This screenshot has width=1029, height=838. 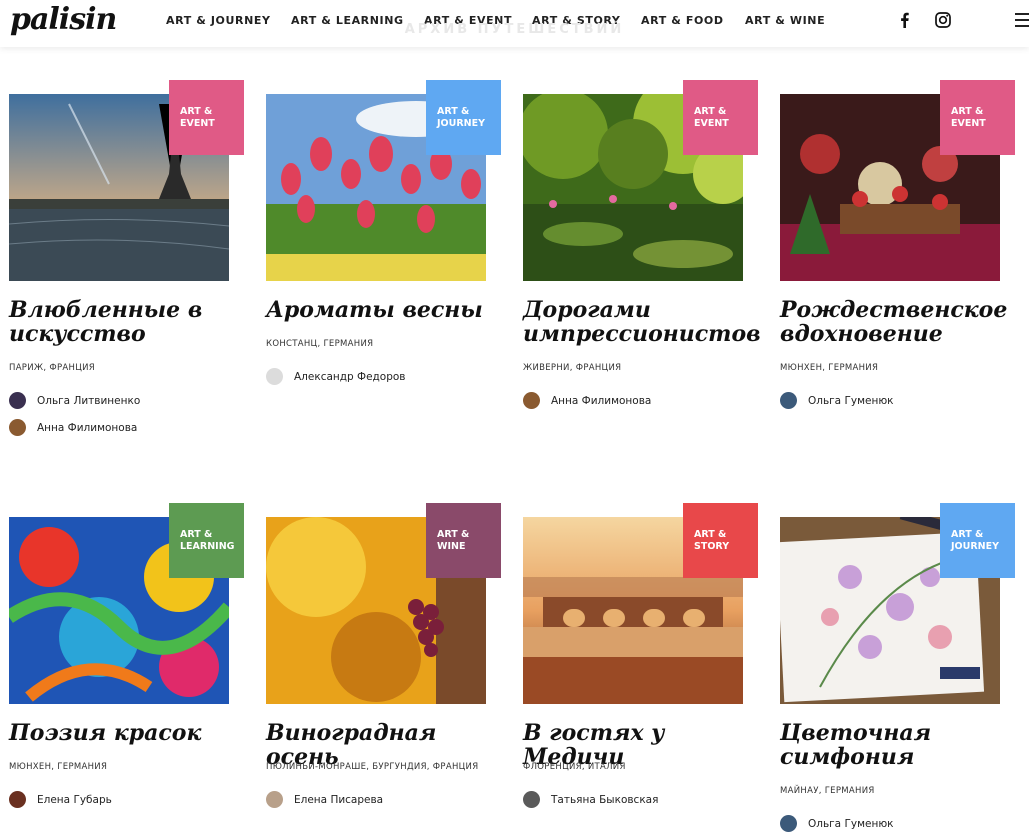 I want to click on author-name: Александр Федоров, so click(x=350, y=377).